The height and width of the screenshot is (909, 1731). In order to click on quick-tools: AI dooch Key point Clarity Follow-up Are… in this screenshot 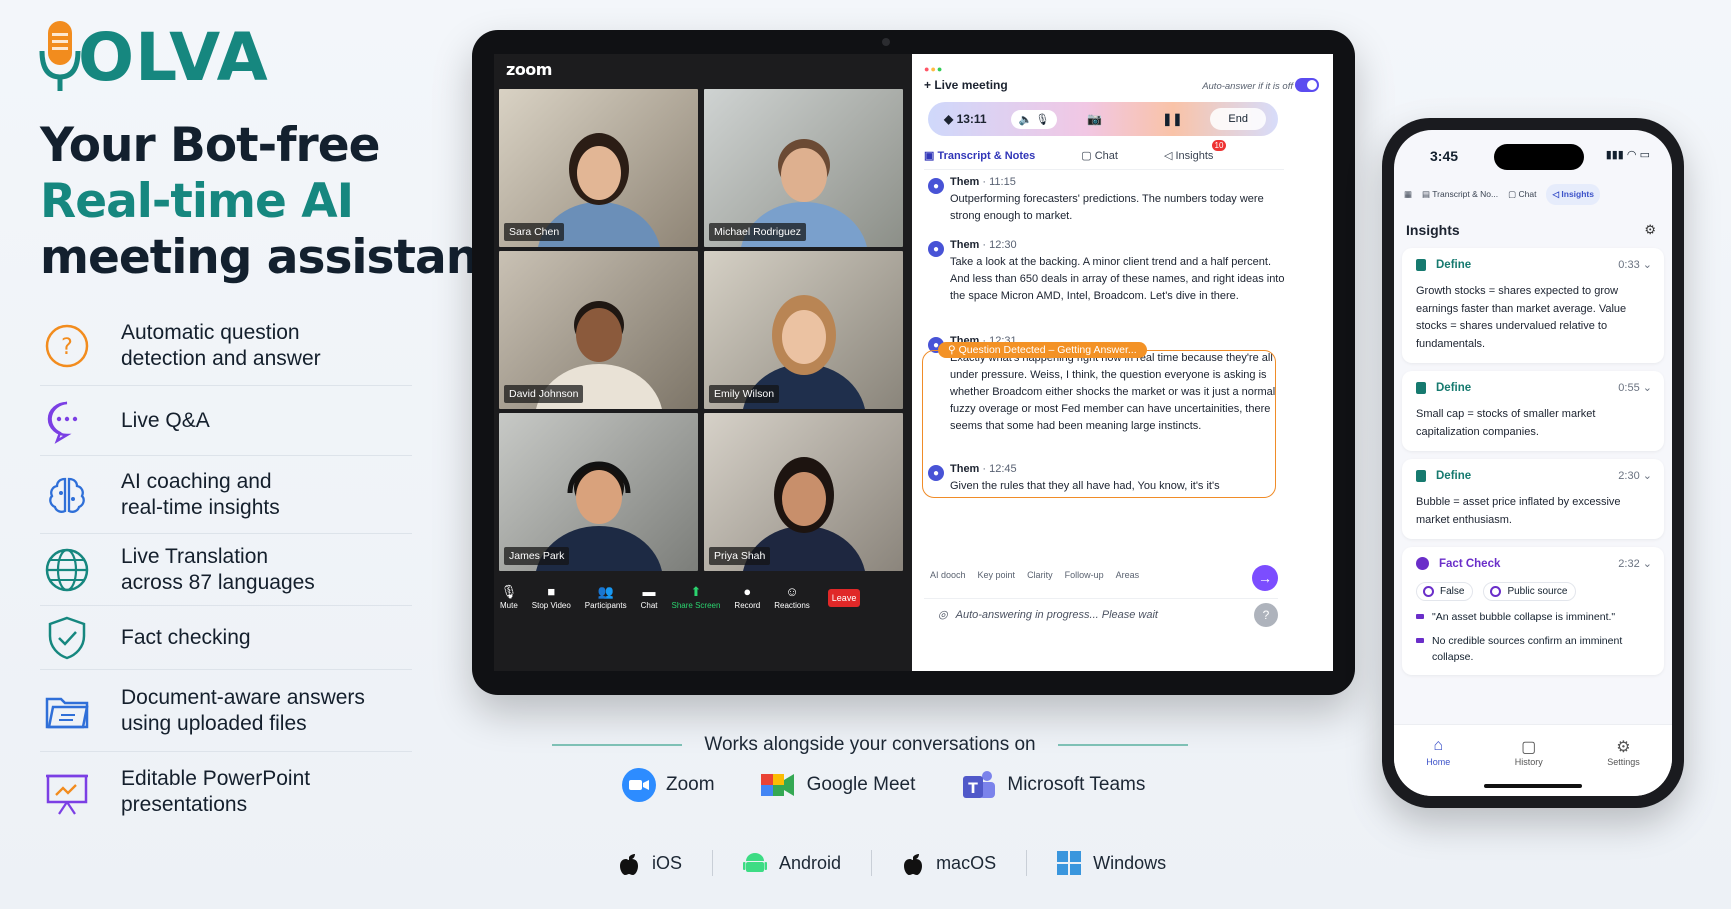, I will do `click(1034, 575)`.